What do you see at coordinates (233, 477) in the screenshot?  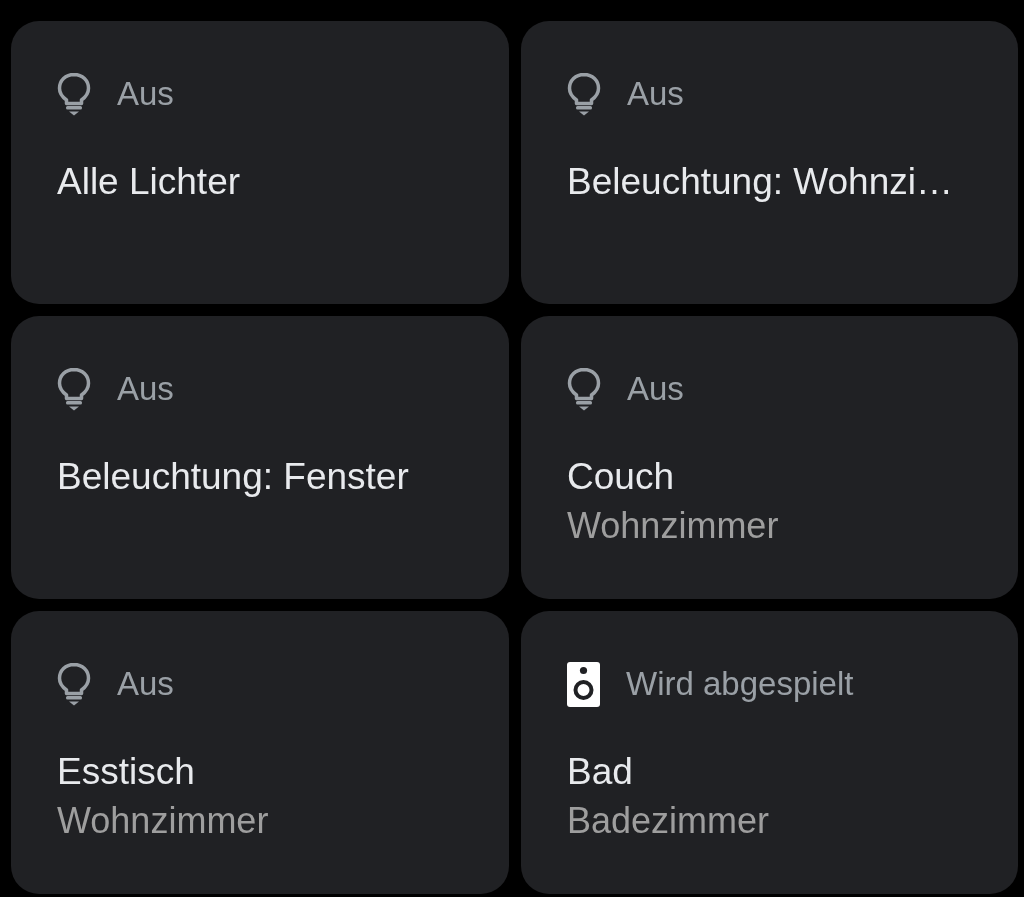 I see `device-name: Beleuchtung: Fenster` at bounding box center [233, 477].